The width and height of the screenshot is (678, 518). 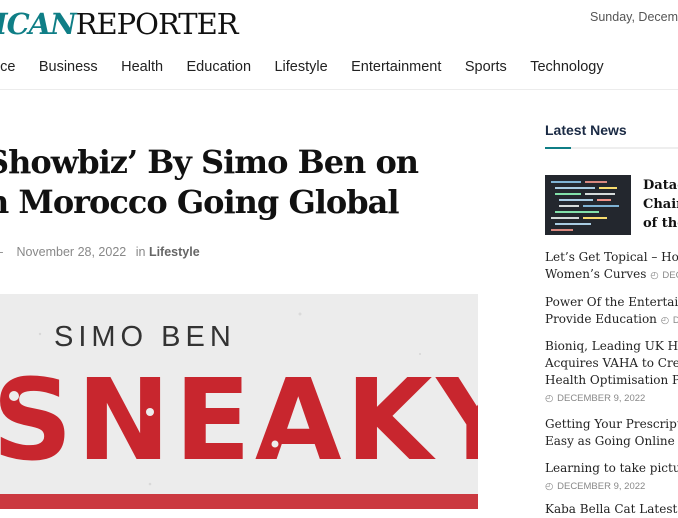 I want to click on header-date: Sunday, Decemb, so click(x=634, y=17).